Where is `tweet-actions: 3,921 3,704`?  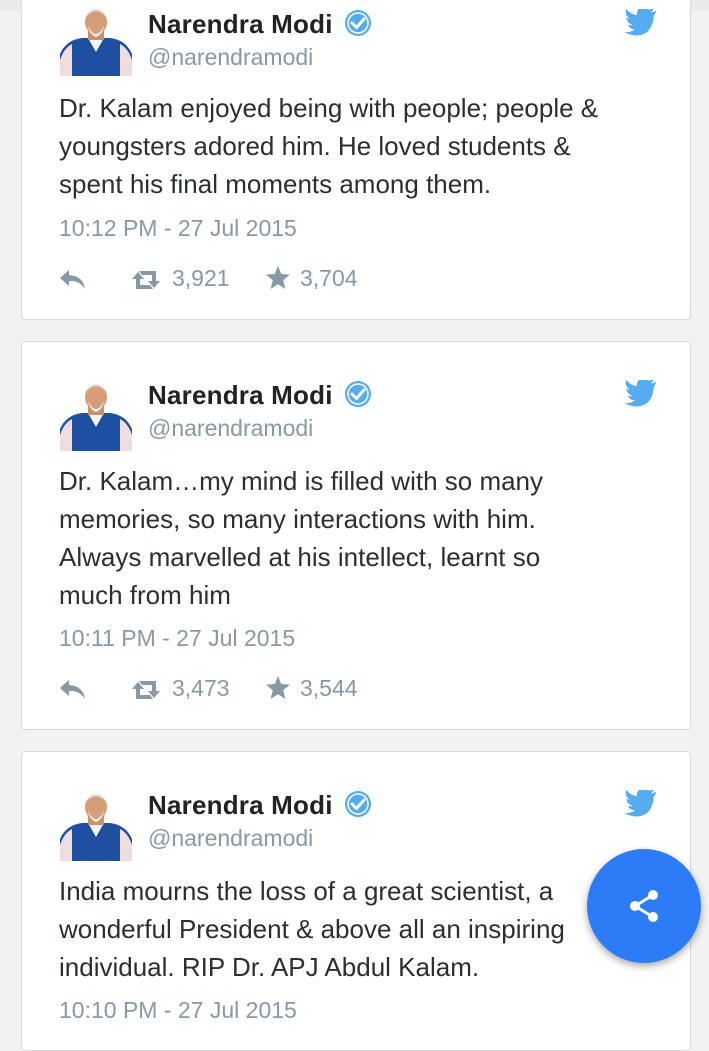
tweet-actions: 3,921 3,704 is located at coordinates (229, 279).